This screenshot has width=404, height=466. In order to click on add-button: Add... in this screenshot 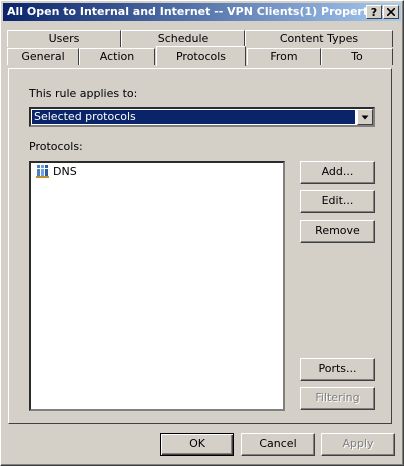, I will do `click(337, 172)`.